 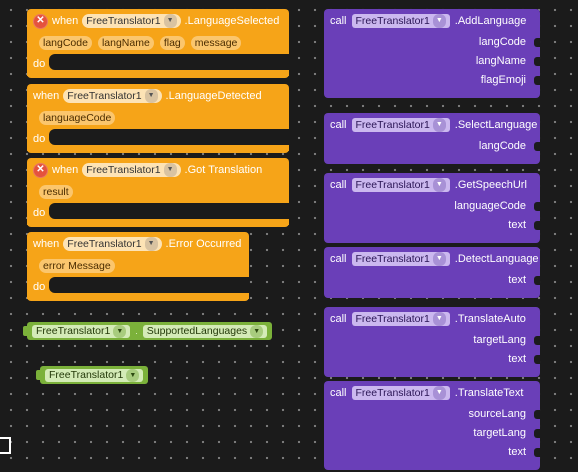 I want to click on event-params: result, so click(x=158, y=192).